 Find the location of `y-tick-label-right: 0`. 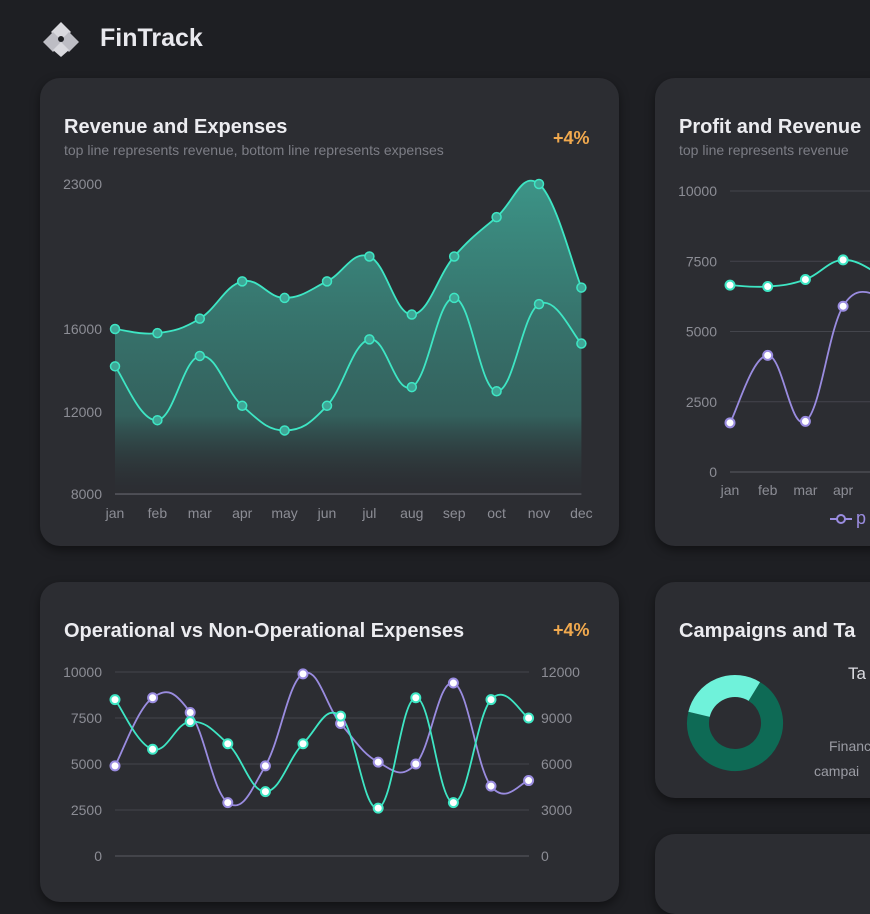

y-tick-label-right: 0 is located at coordinates (545, 856).